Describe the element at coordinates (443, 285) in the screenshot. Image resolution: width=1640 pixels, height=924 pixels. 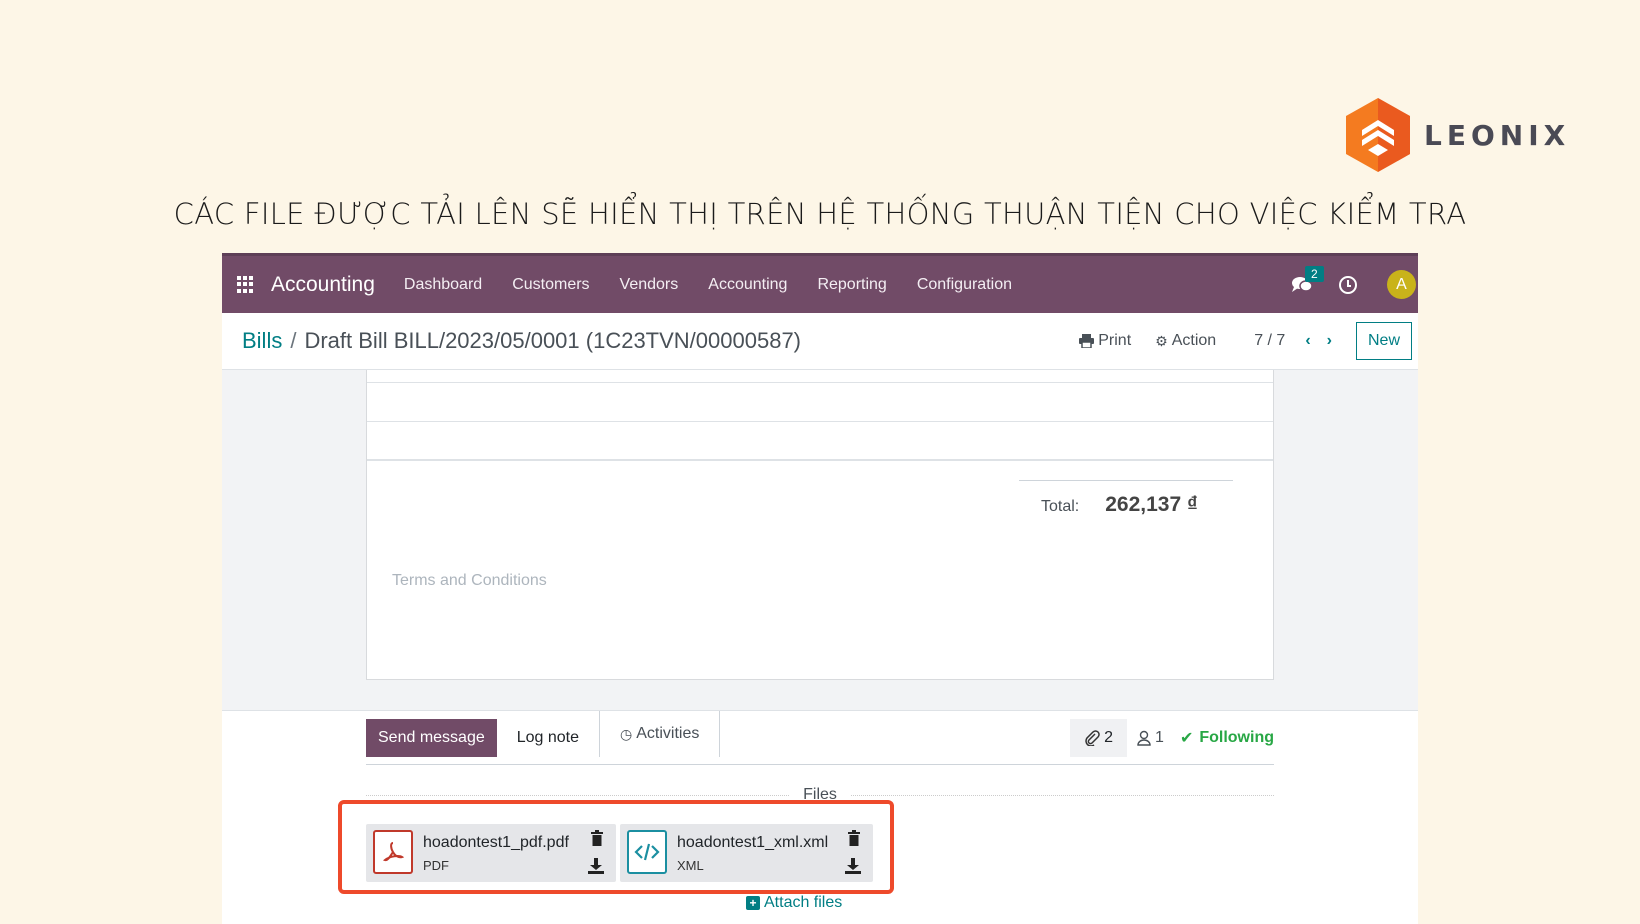
I see `menu-dashboard: Dashboard` at that location.